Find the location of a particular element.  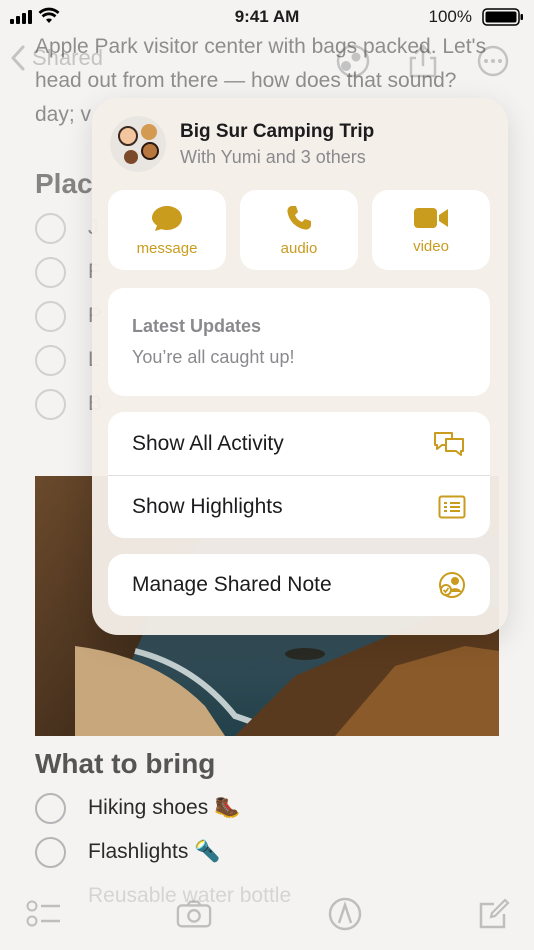

bring-heading: What to bring is located at coordinates (125, 763).